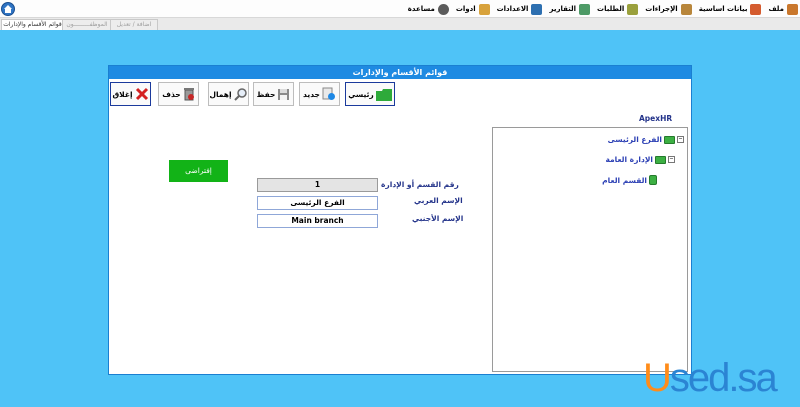 Image resolution: width=800 pixels, height=407 pixels. Describe the element at coordinates (319, 94) in the screenshot. I see `new-button: جديد` at that location.